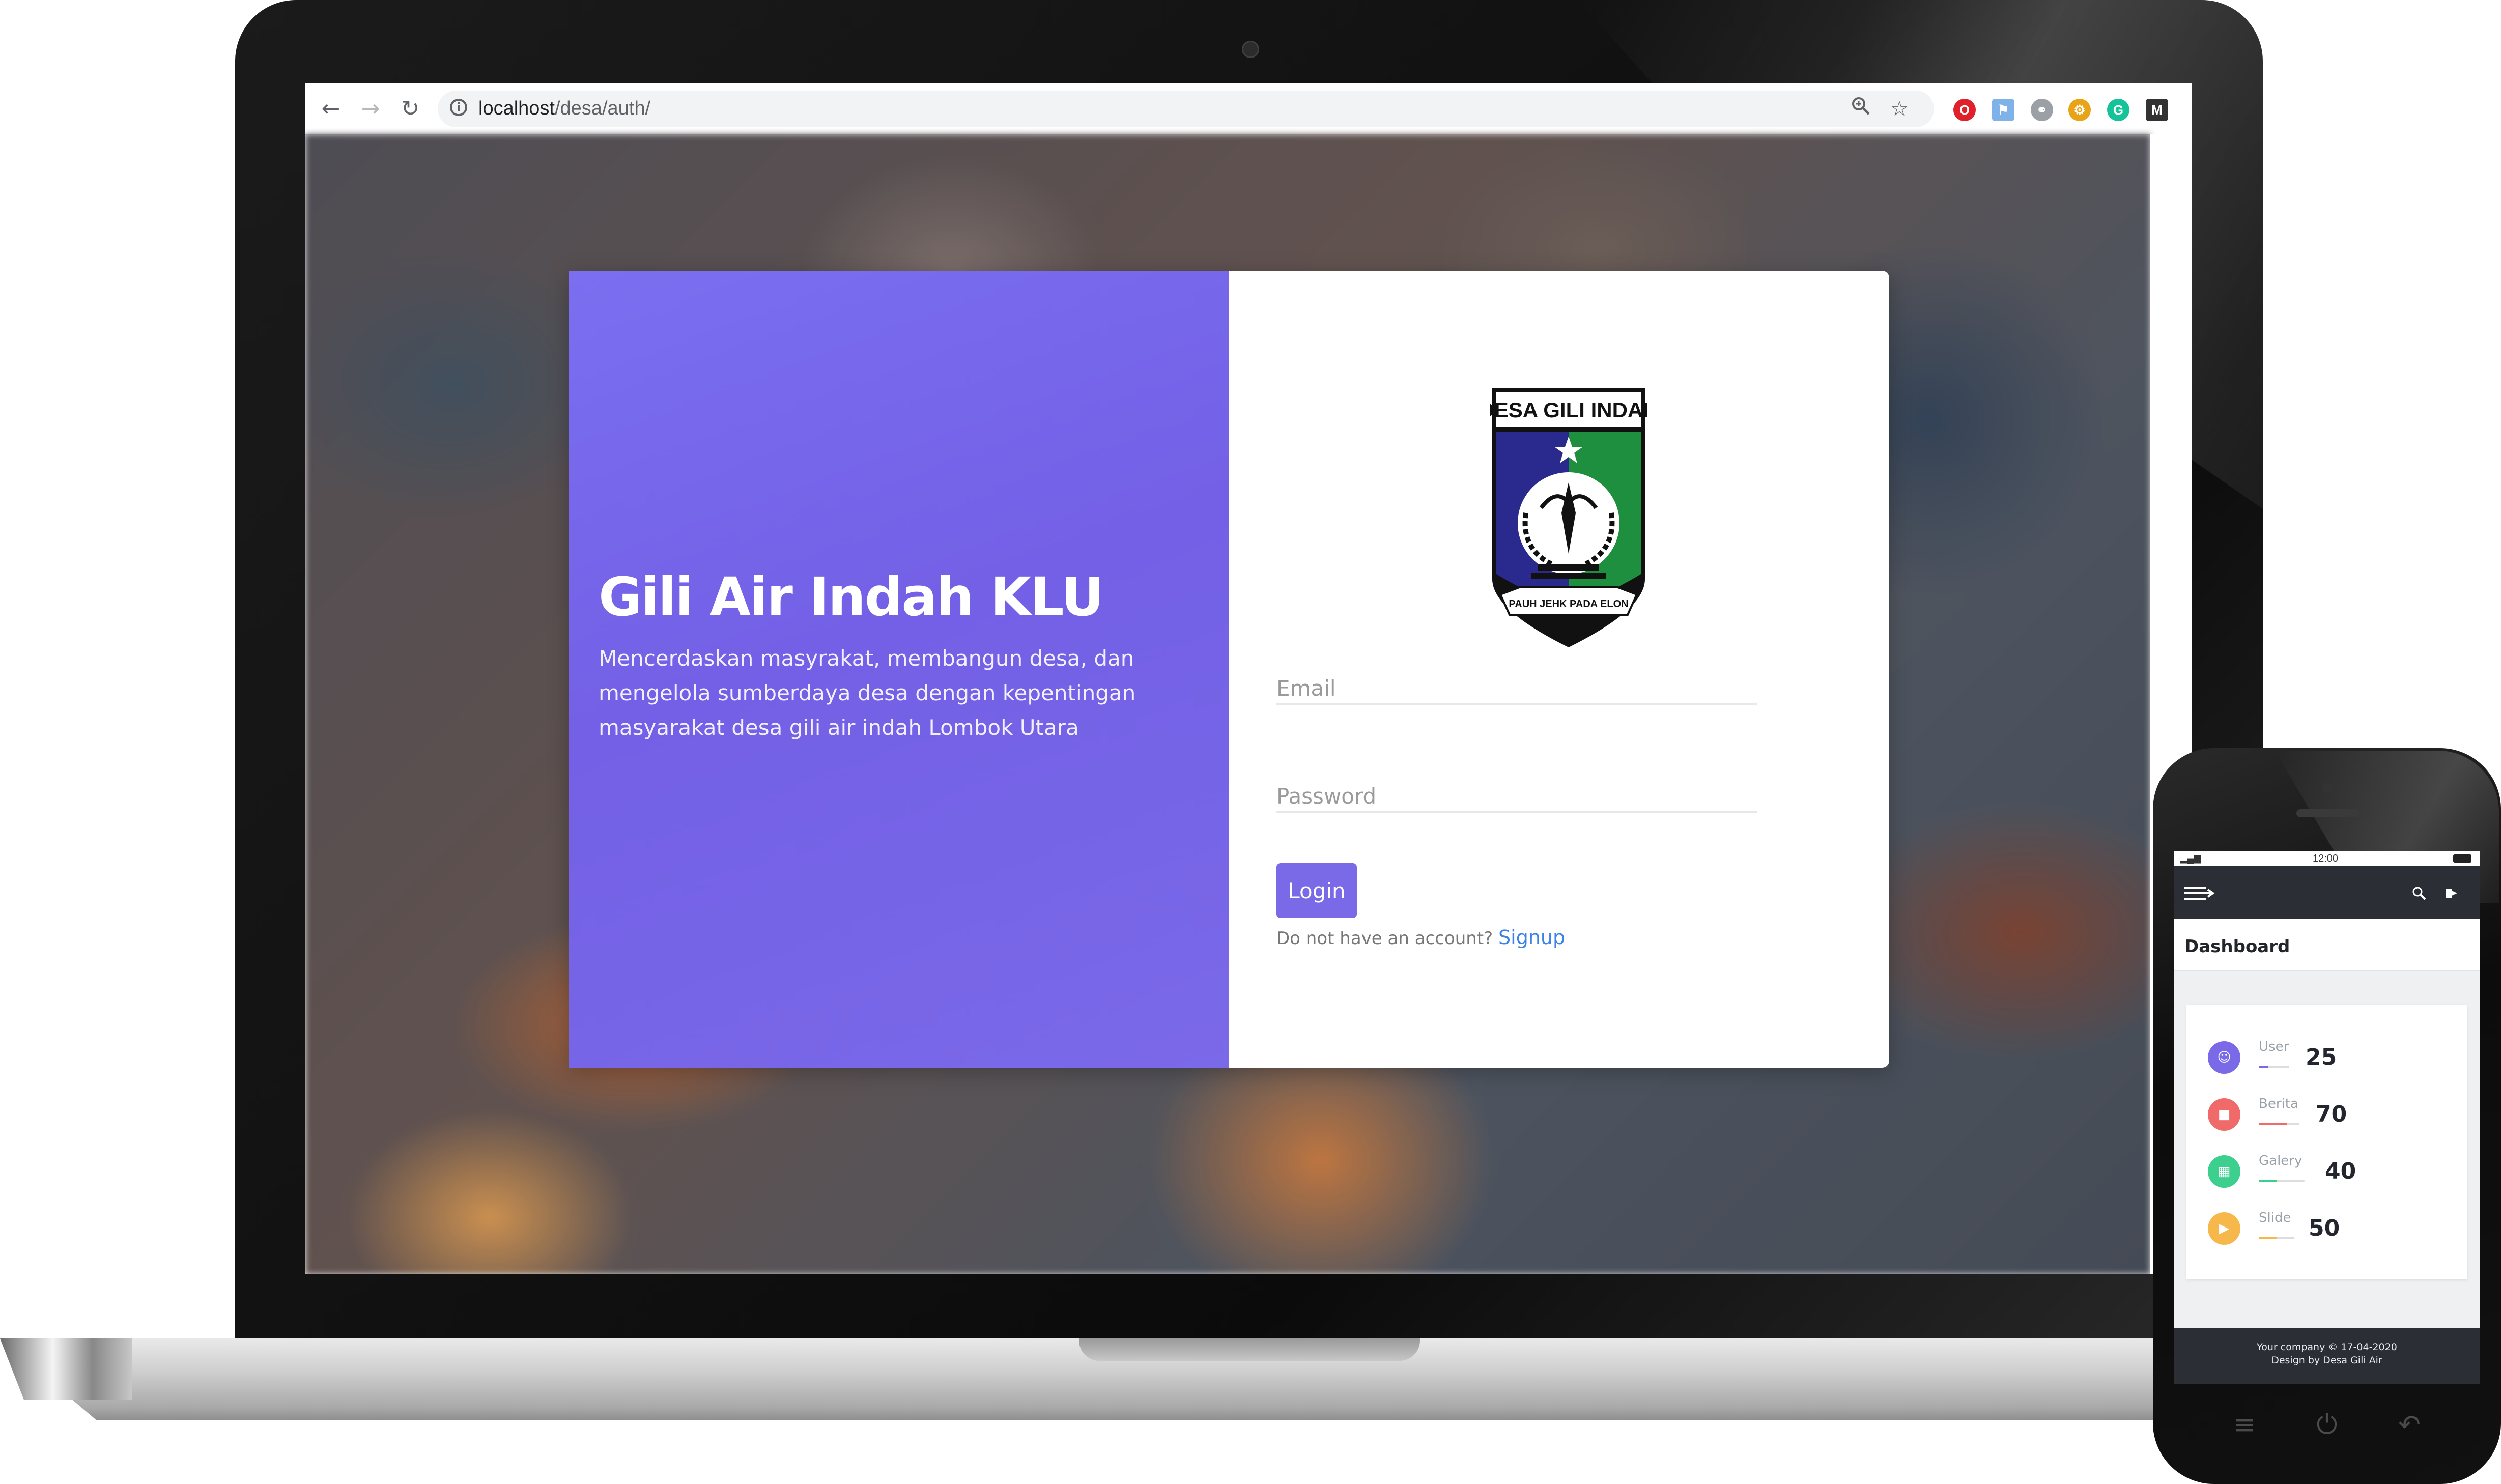 This screenshot has height=1484, width=2501. I want to click on url-text: localhost/desa/auth/, so click(564, 109).